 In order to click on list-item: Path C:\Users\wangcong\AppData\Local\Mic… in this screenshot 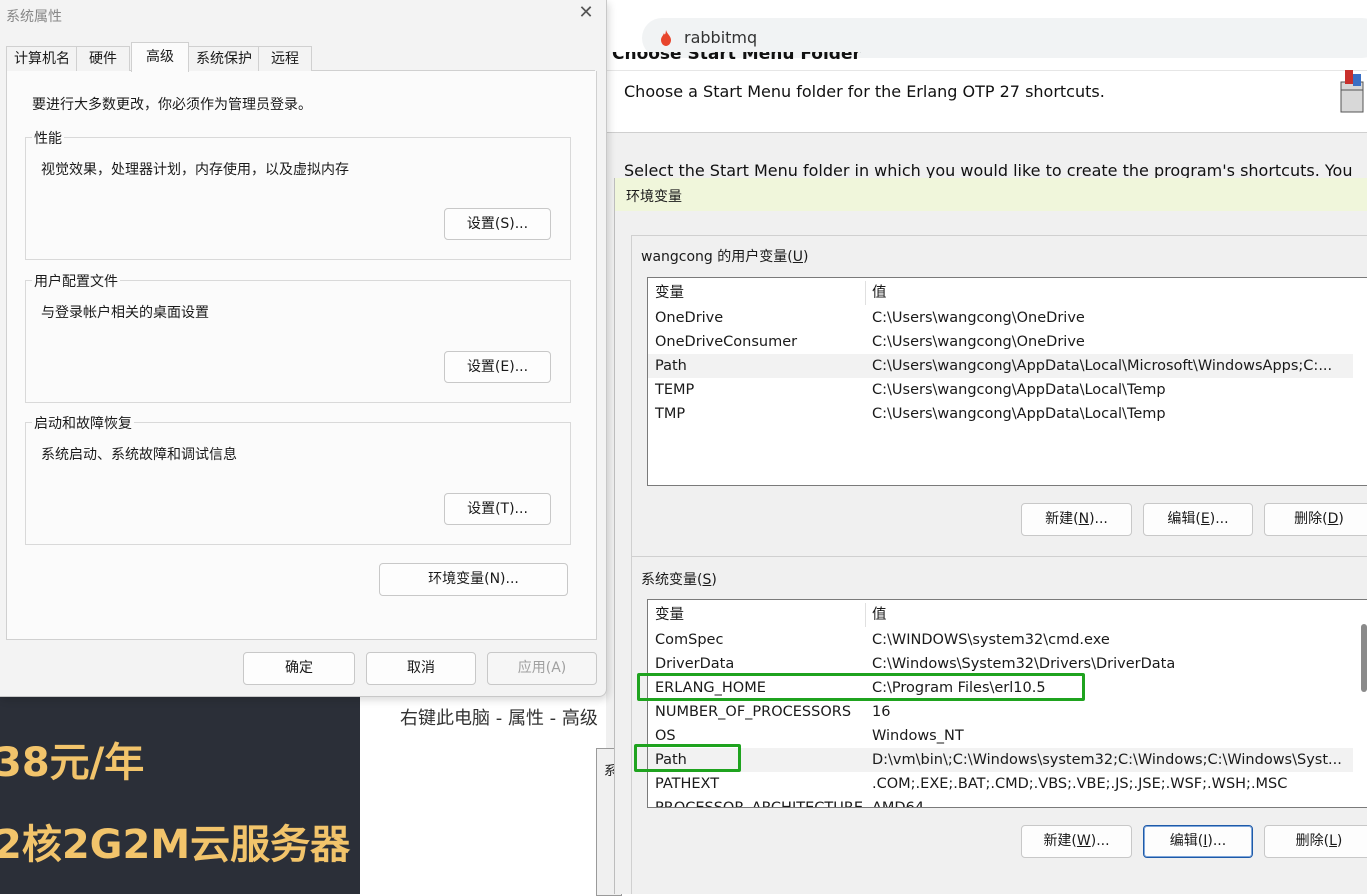, I will do `click(1000, 366)`.